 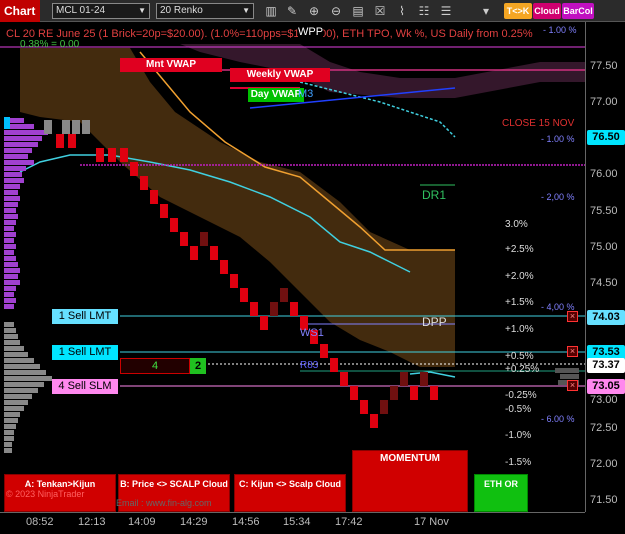 I want to click on price-tick: 73.00, so click(x=604, y=400).